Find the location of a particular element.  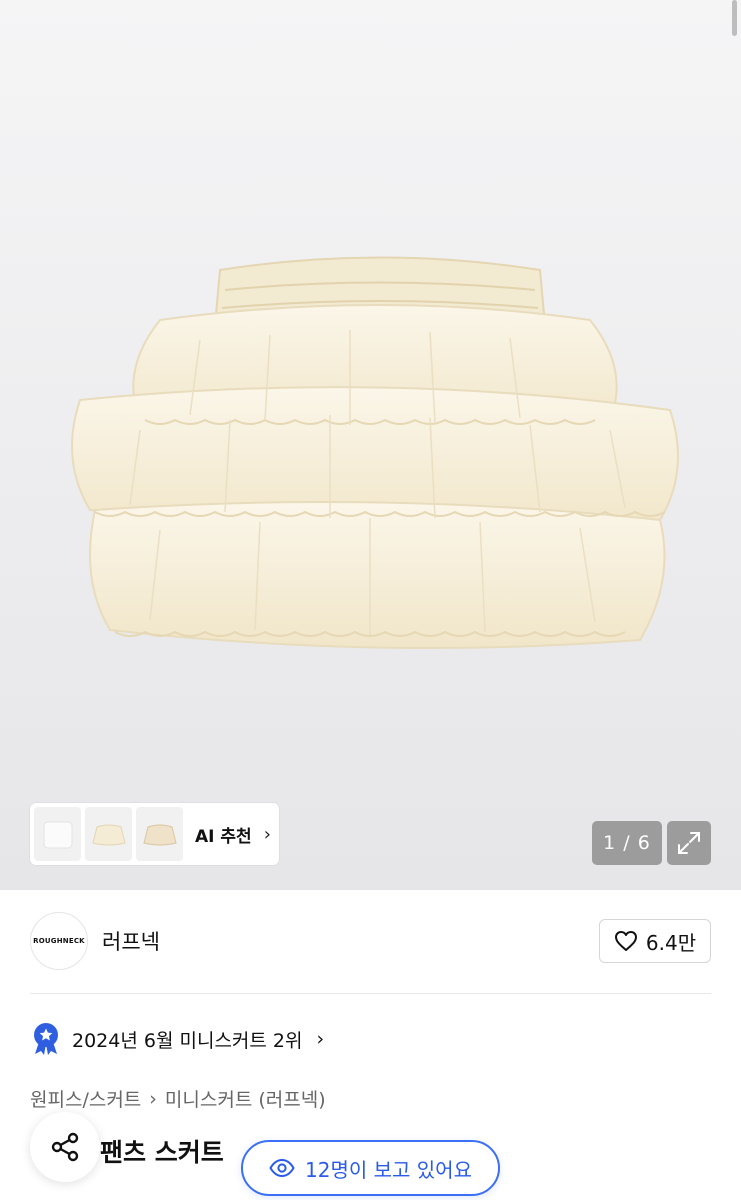

ranking-badge-icon is located at coordinates (46, 1039).